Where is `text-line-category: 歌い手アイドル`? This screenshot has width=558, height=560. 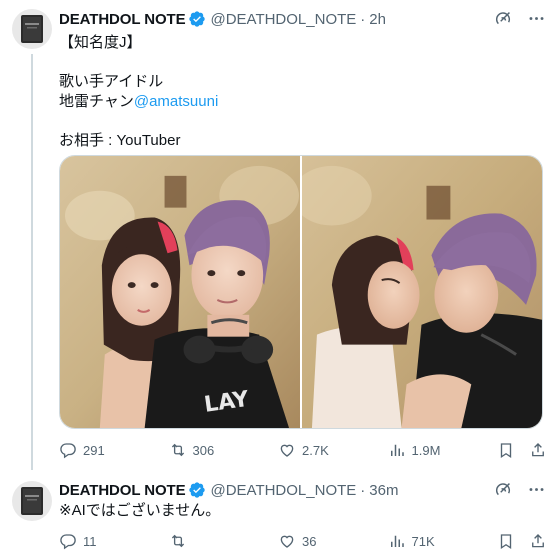
text-line-category: 歌い手アイドル is located at coordinates (111, 81).